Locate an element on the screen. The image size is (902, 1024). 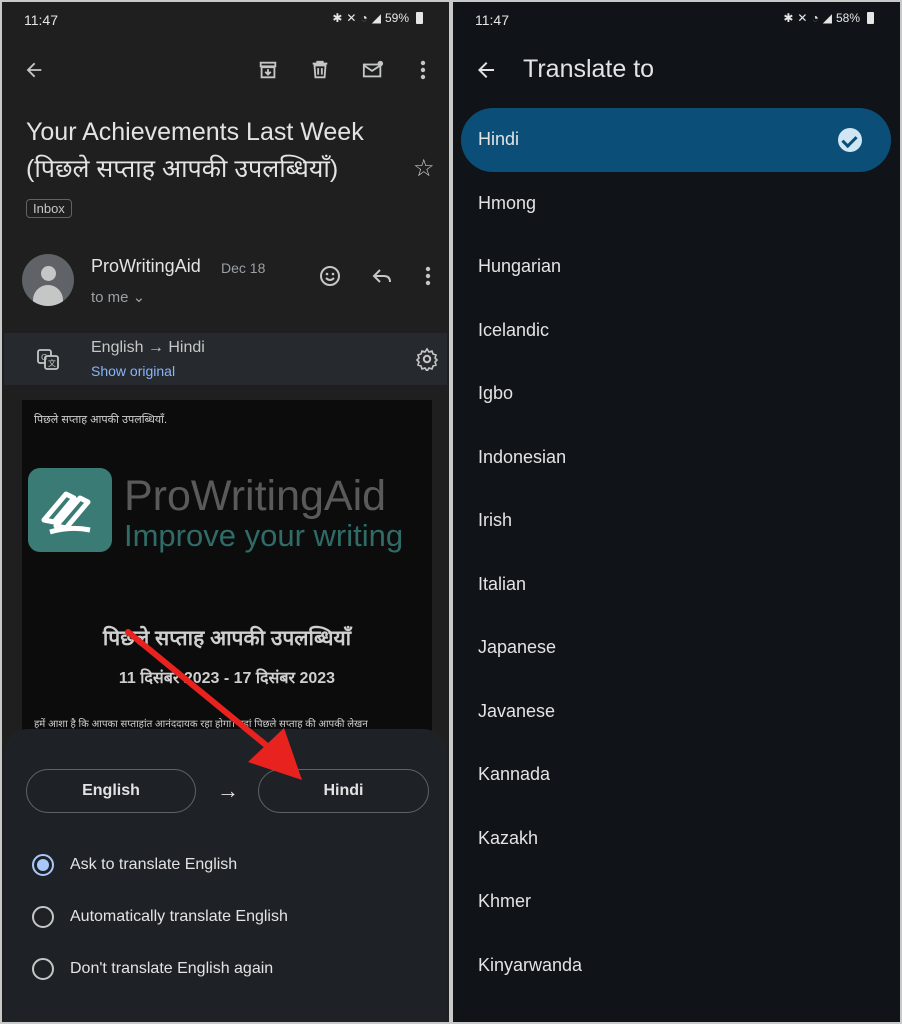
archive-icon is located at coordinates (268, 70).